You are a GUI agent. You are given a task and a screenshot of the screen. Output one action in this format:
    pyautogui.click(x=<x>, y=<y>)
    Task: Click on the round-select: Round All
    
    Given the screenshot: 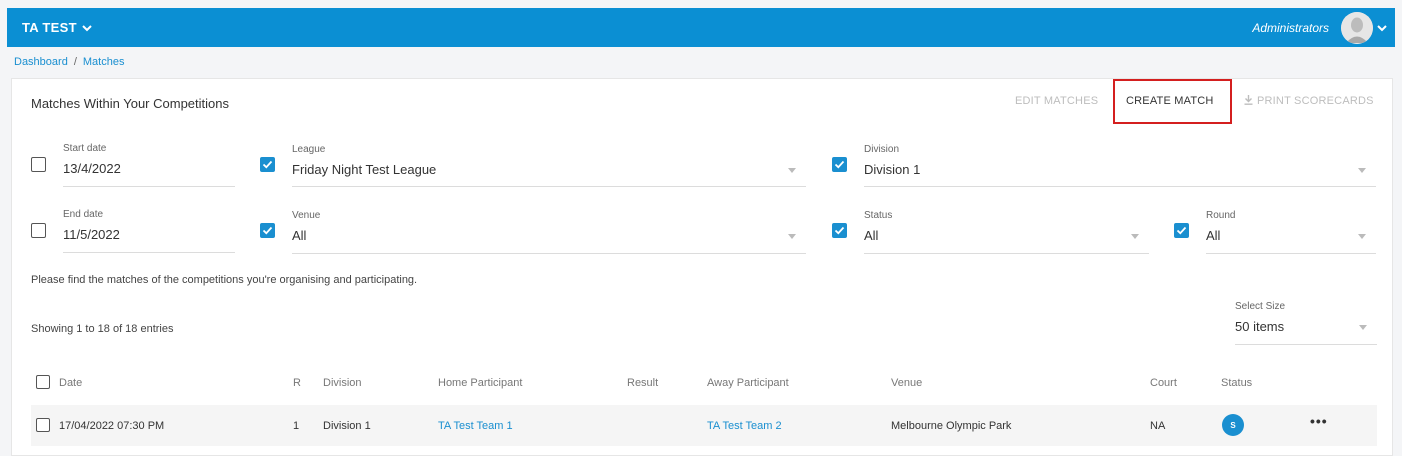 What is the action you would take?
    pyautogui.click(x=1291, y=232)
    